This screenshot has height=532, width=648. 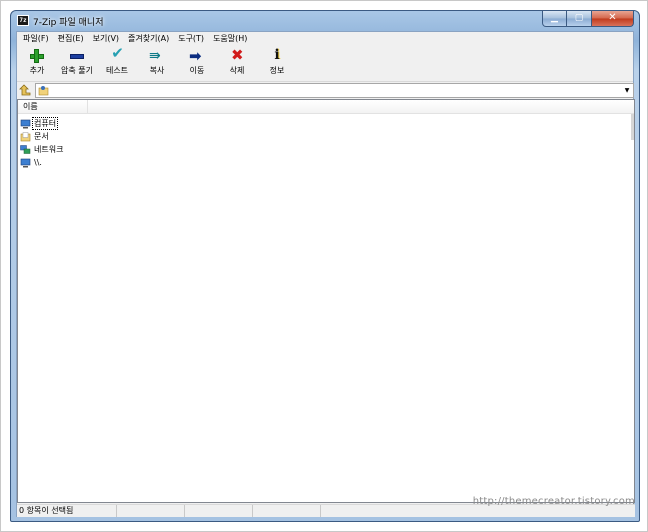 I want to click on delete-button: ✖ 삭제, so click(x=237, y=64).